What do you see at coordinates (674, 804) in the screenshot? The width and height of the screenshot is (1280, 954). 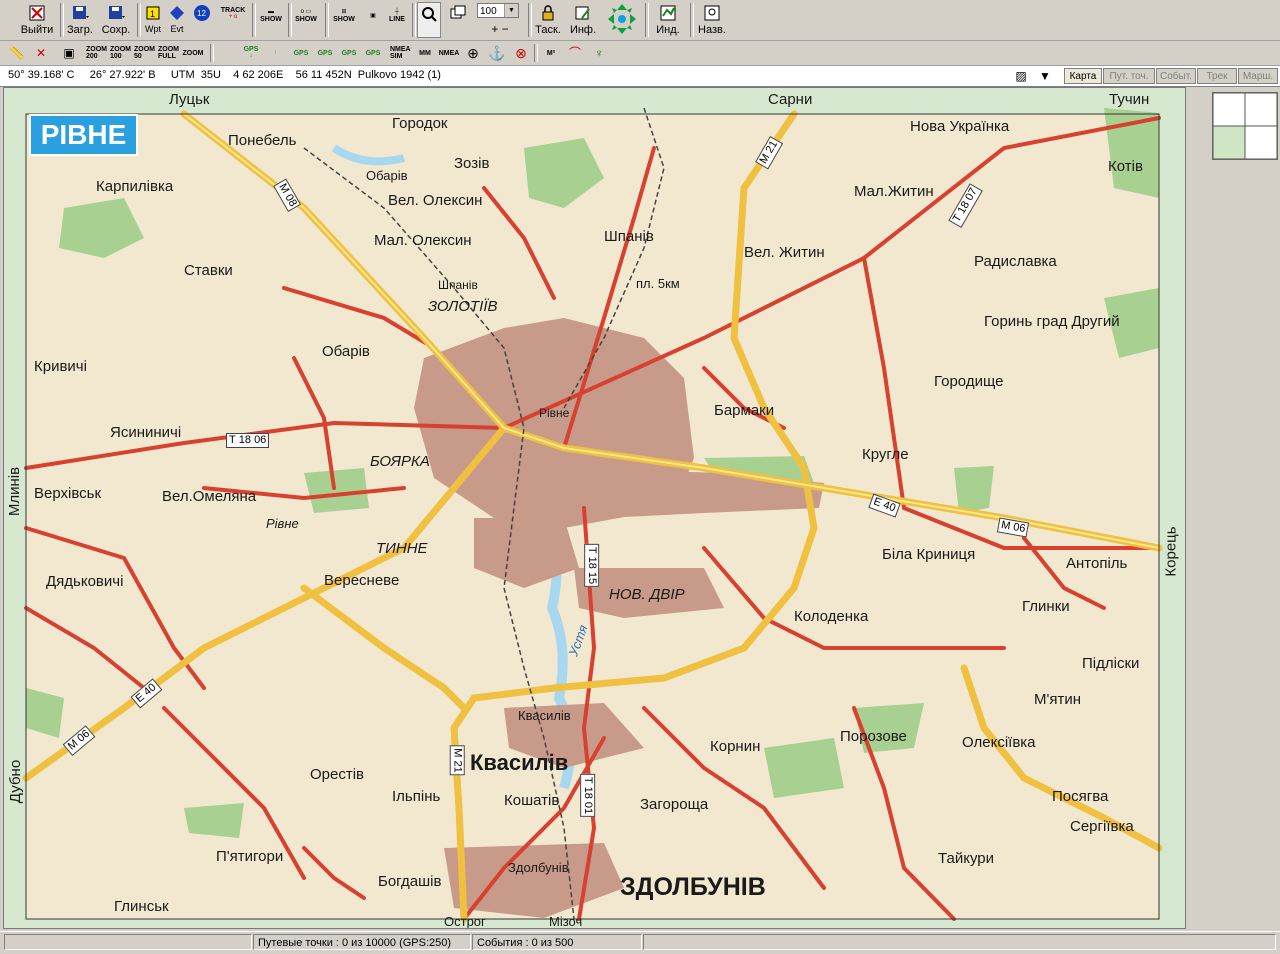 I see `place-label: Загороща` at bounding box center [674, 804].